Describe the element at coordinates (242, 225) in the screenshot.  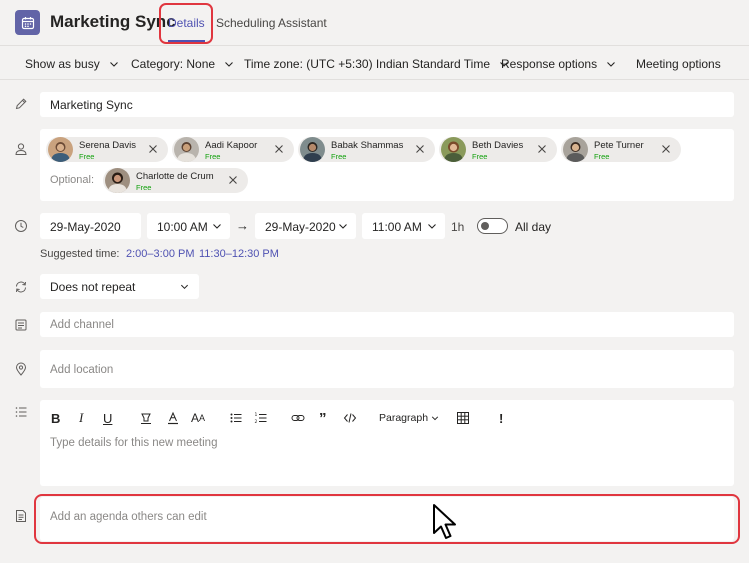
I see `arrow-right-icon: →` at that location.